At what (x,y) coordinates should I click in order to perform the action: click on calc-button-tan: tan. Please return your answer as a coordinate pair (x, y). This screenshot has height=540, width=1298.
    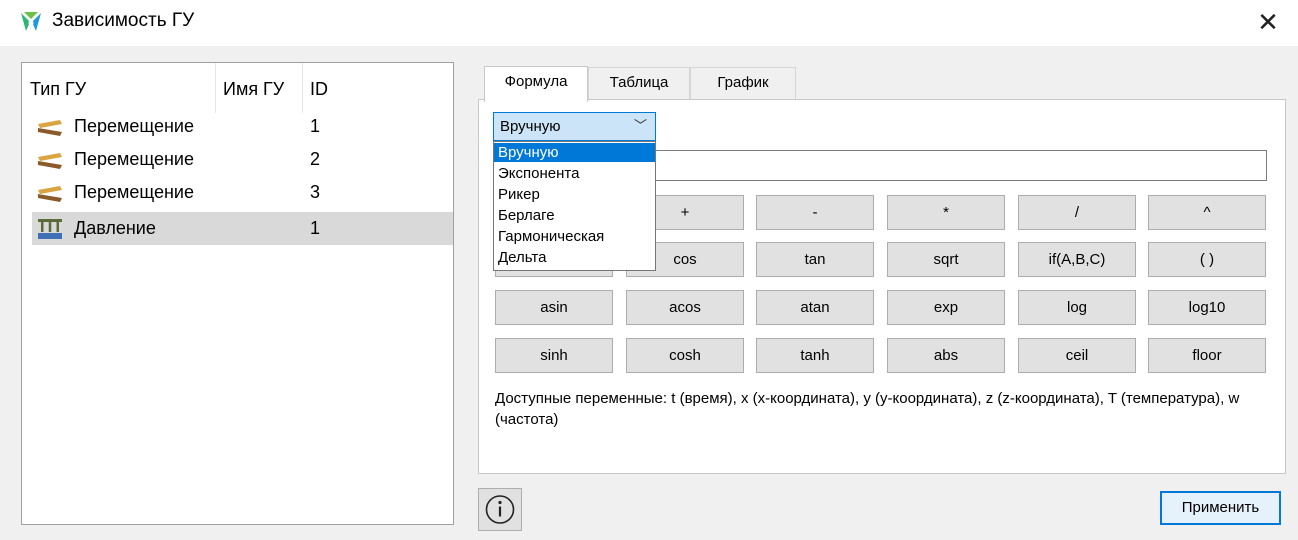
    Looking at the image, I should click on (815, 259).